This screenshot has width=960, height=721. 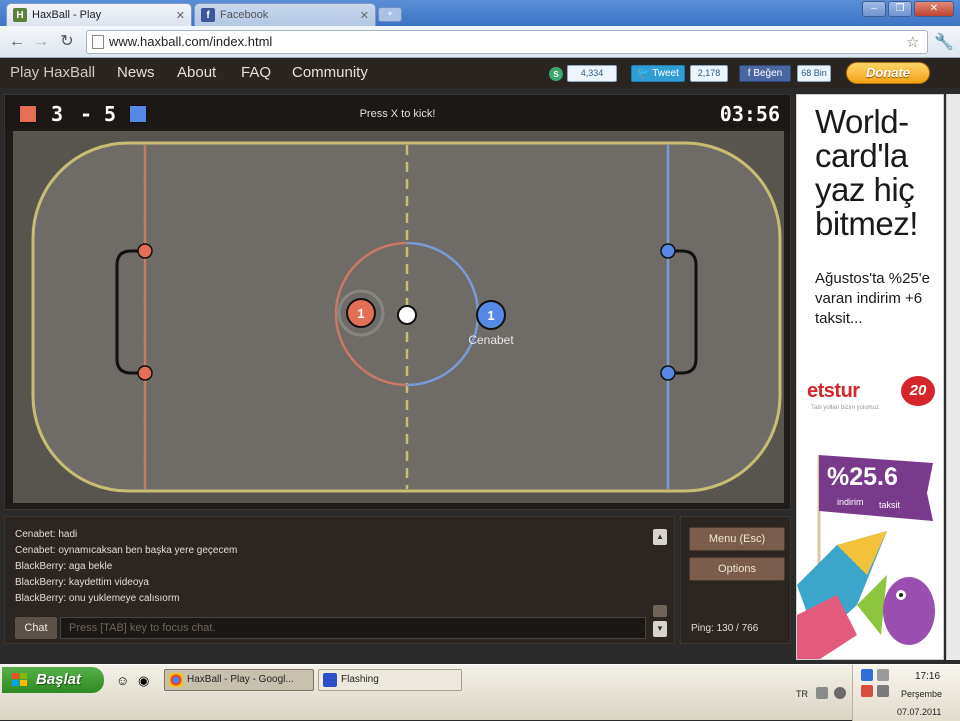 I want to click on window-close-icon: ✕, so click(x=934, y=9).